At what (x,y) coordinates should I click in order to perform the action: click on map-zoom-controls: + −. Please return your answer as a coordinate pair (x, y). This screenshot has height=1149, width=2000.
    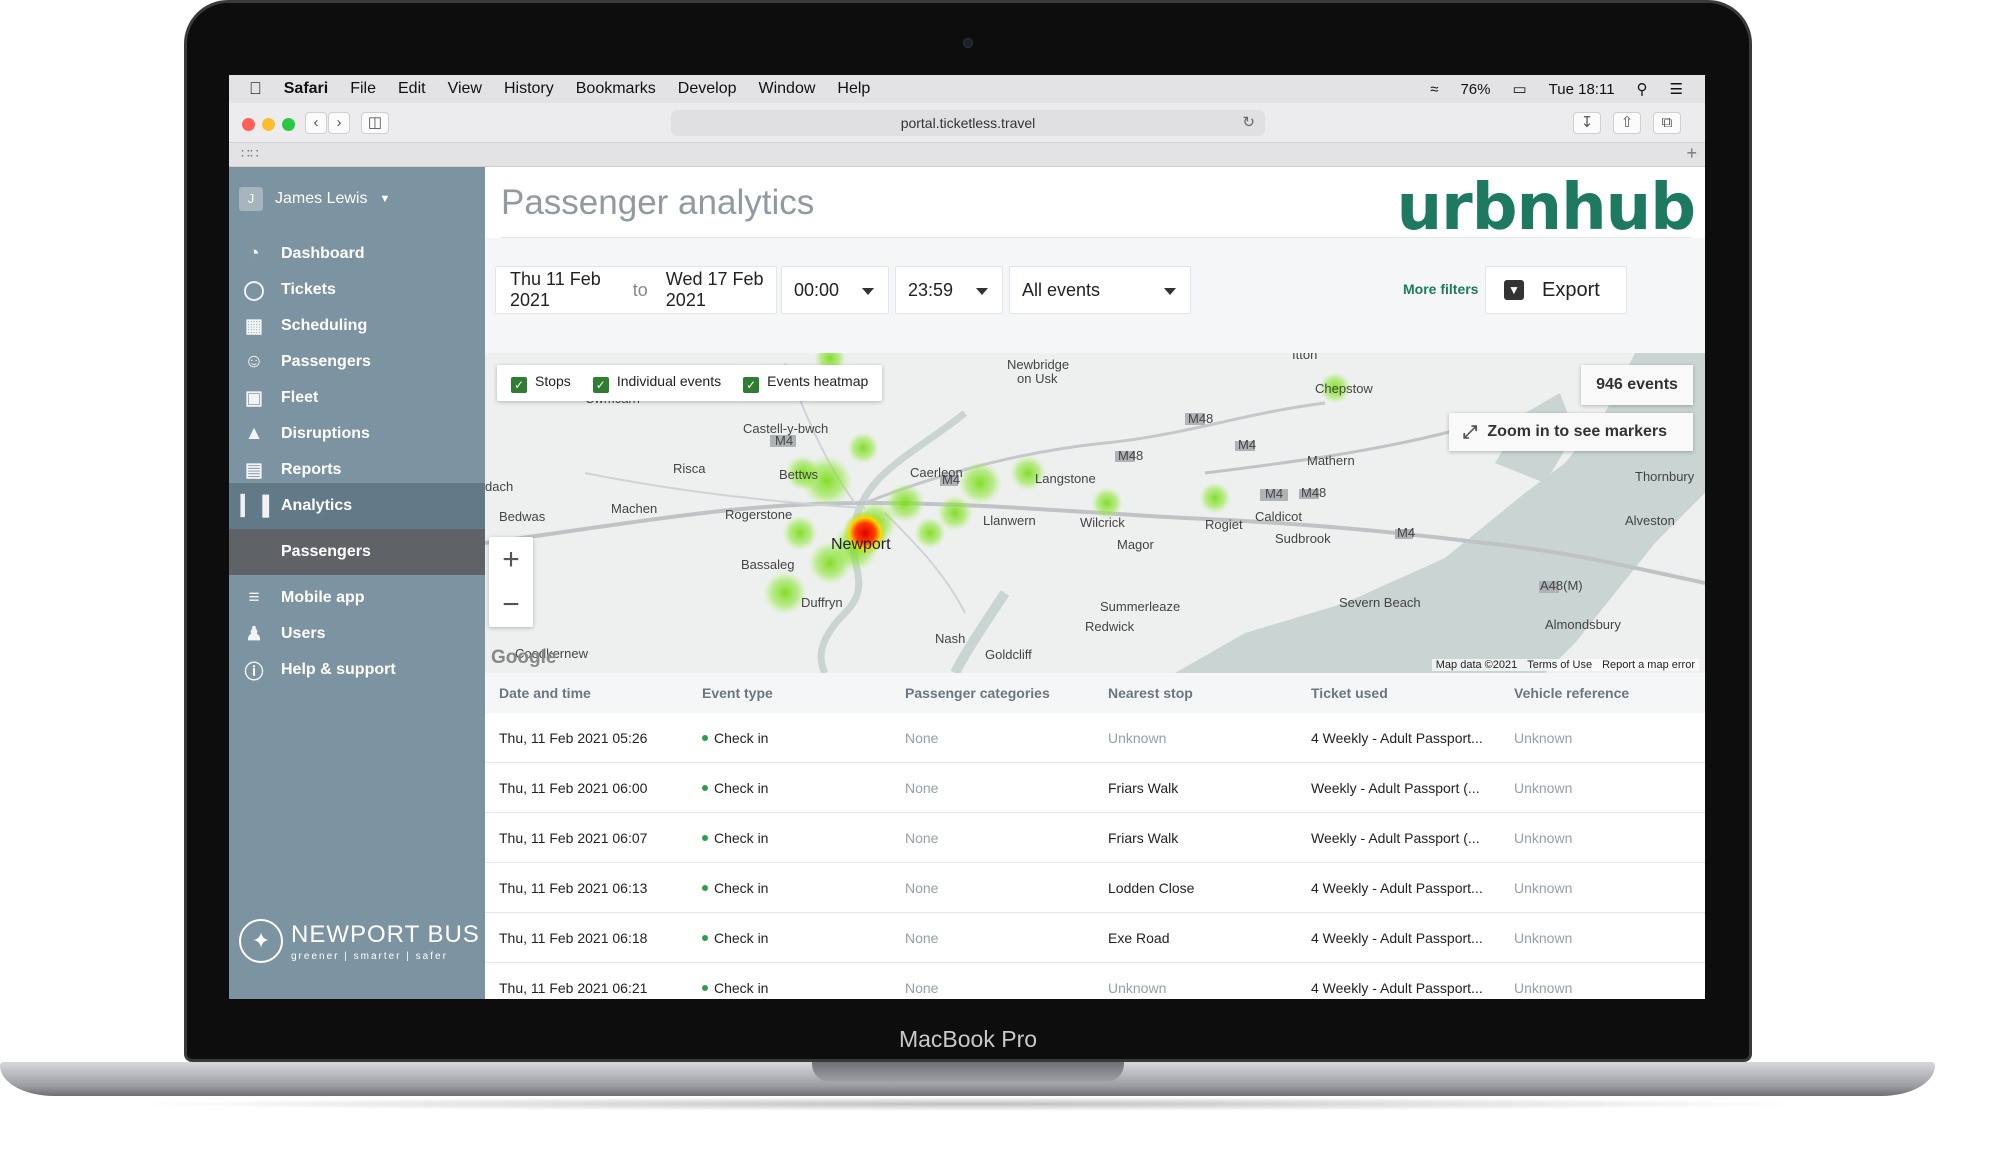
    Looking at the image, I should click on (511, 582).